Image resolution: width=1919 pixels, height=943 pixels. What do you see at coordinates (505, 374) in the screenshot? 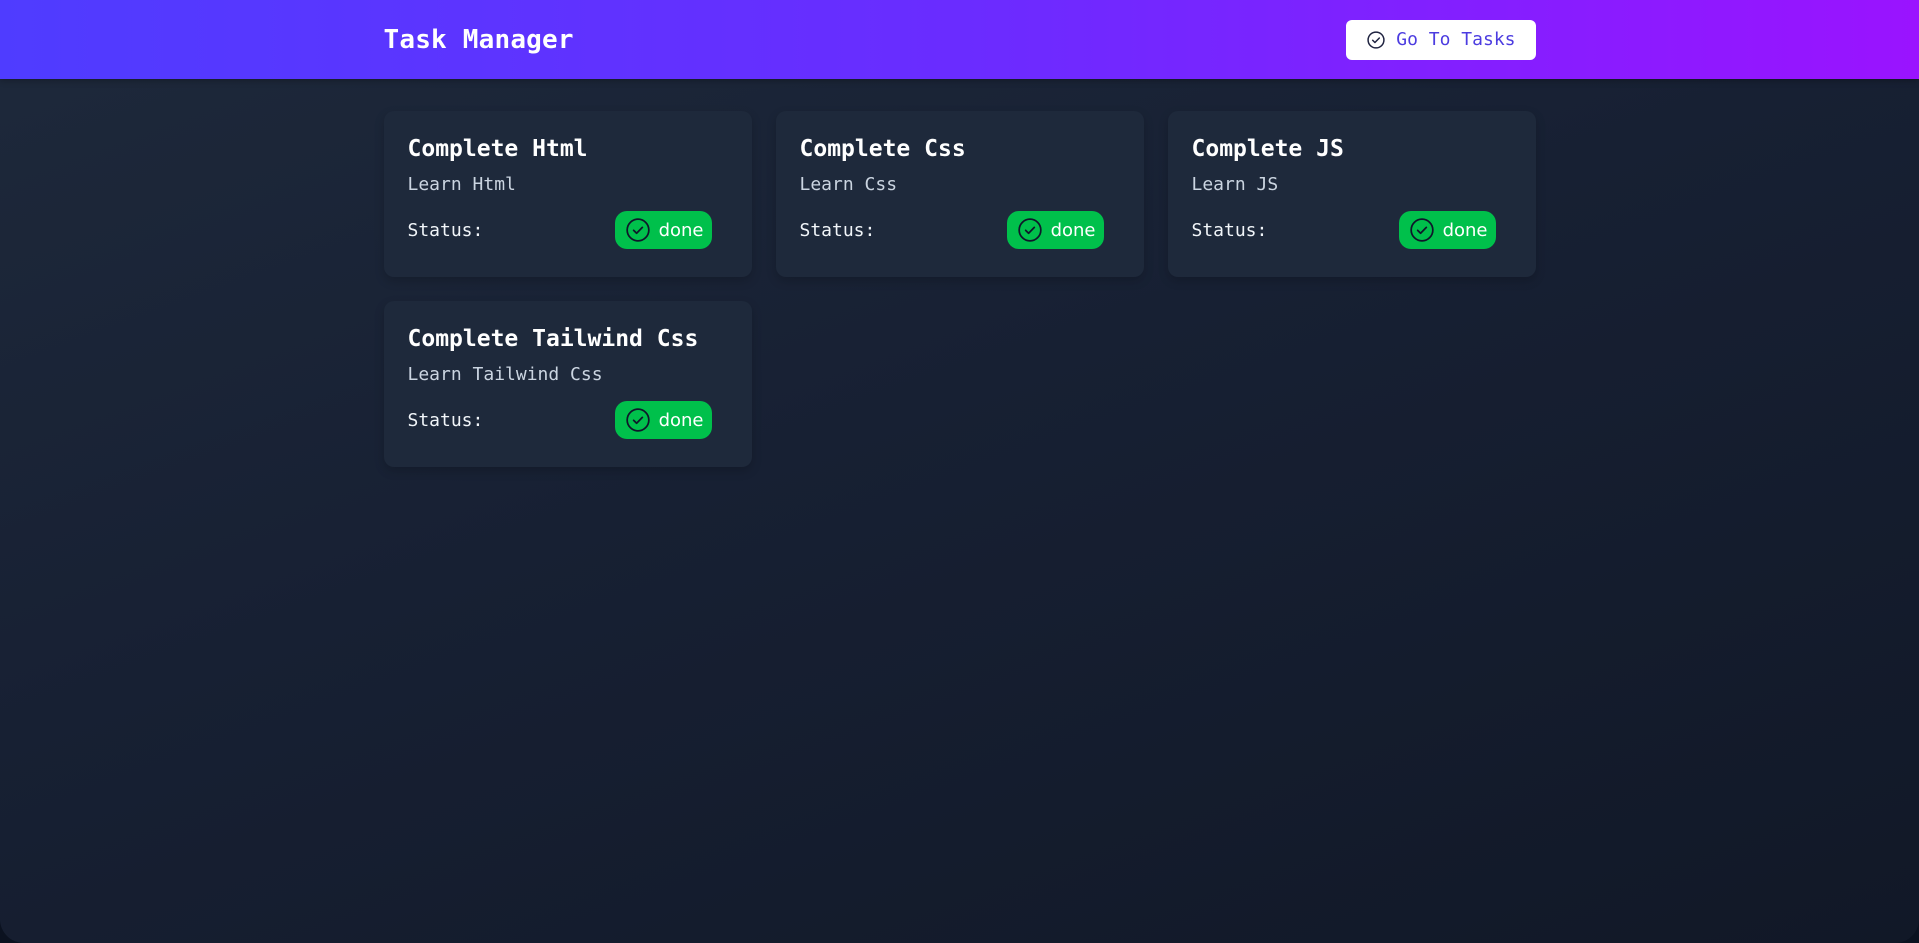
I see `task-description: Learn Tailwind Css` at bounding box center [505, 374].